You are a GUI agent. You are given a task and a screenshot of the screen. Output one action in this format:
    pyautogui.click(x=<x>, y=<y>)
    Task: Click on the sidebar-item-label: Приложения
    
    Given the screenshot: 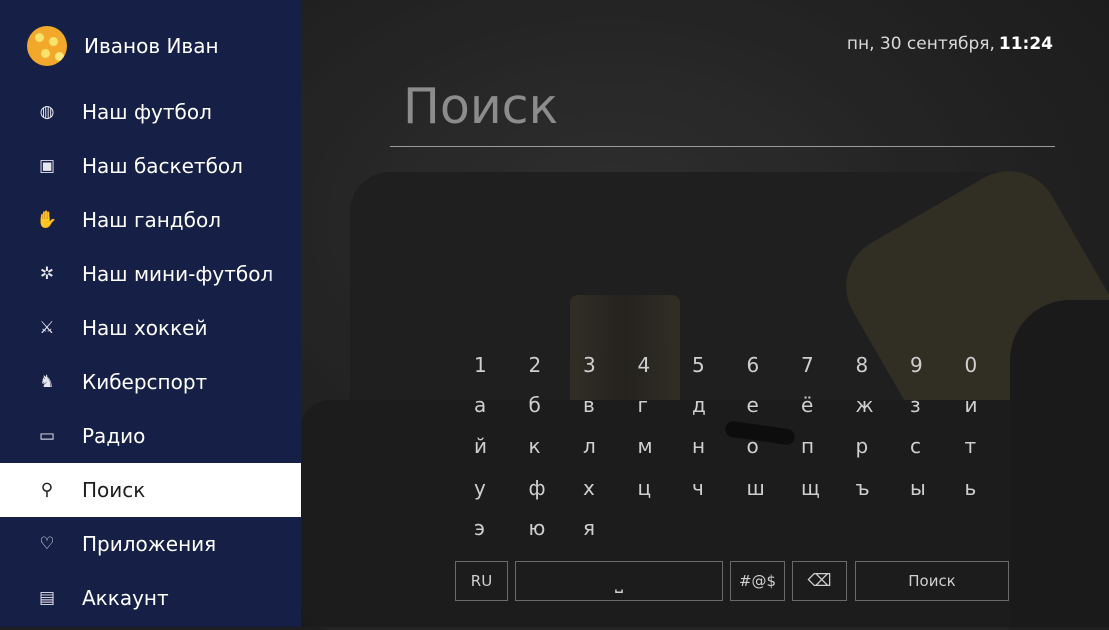 What is the action you would take?
    pyautogui.click(x=149, y=544)
    